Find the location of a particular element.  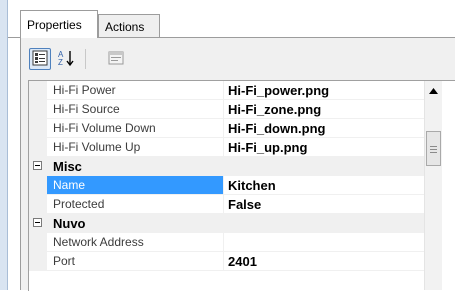

property-row-protected: Protected False is located at coordinates (227, 204).